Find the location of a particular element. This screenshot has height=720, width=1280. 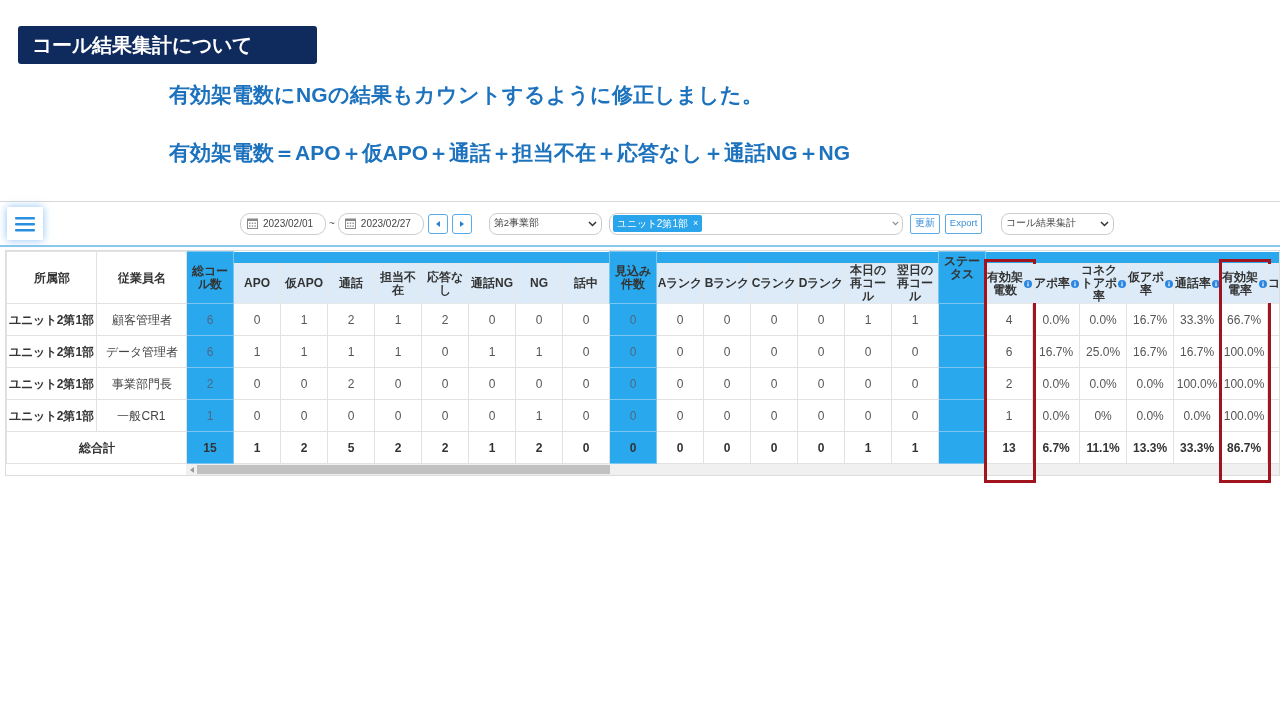

refresh-button: 更新 is located at coordinates (924, 223).